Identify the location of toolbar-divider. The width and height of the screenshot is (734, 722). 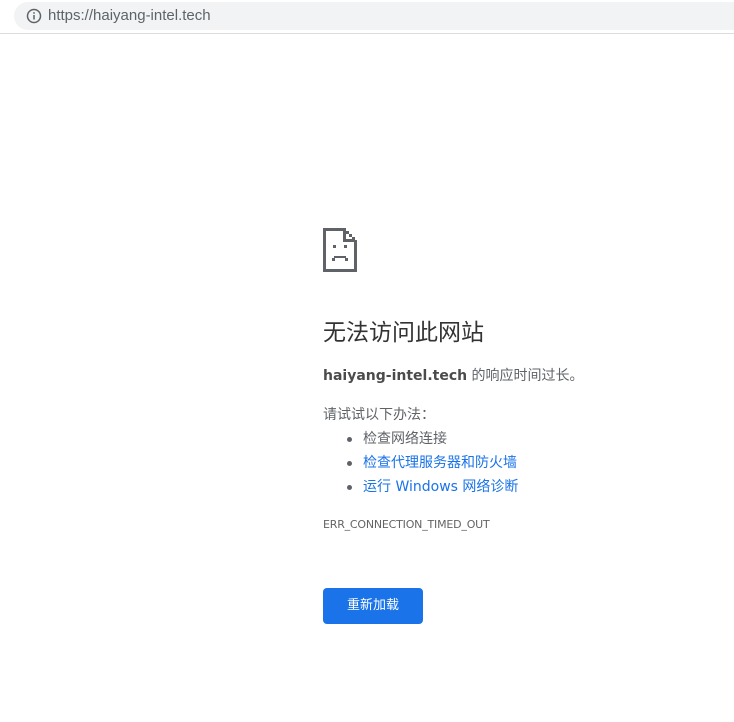
(367, 33).